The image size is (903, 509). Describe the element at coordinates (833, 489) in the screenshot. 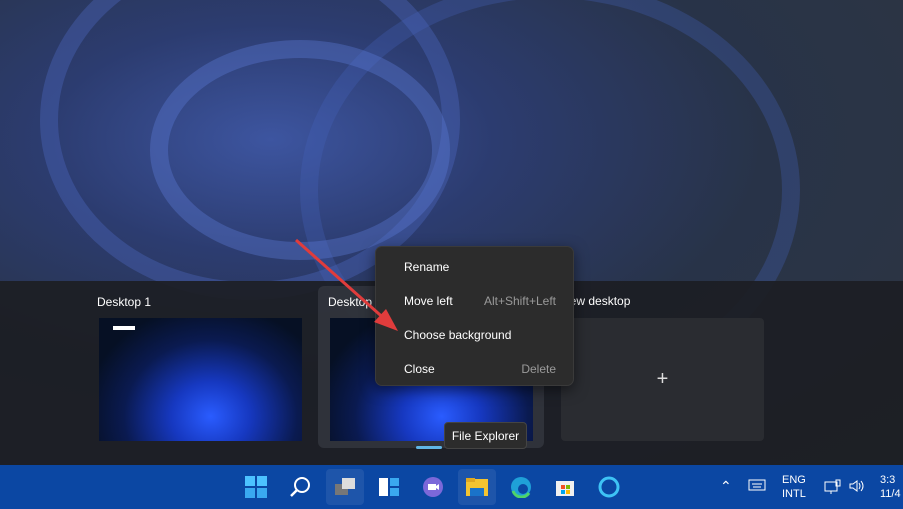

I see `network-icon` at that location.